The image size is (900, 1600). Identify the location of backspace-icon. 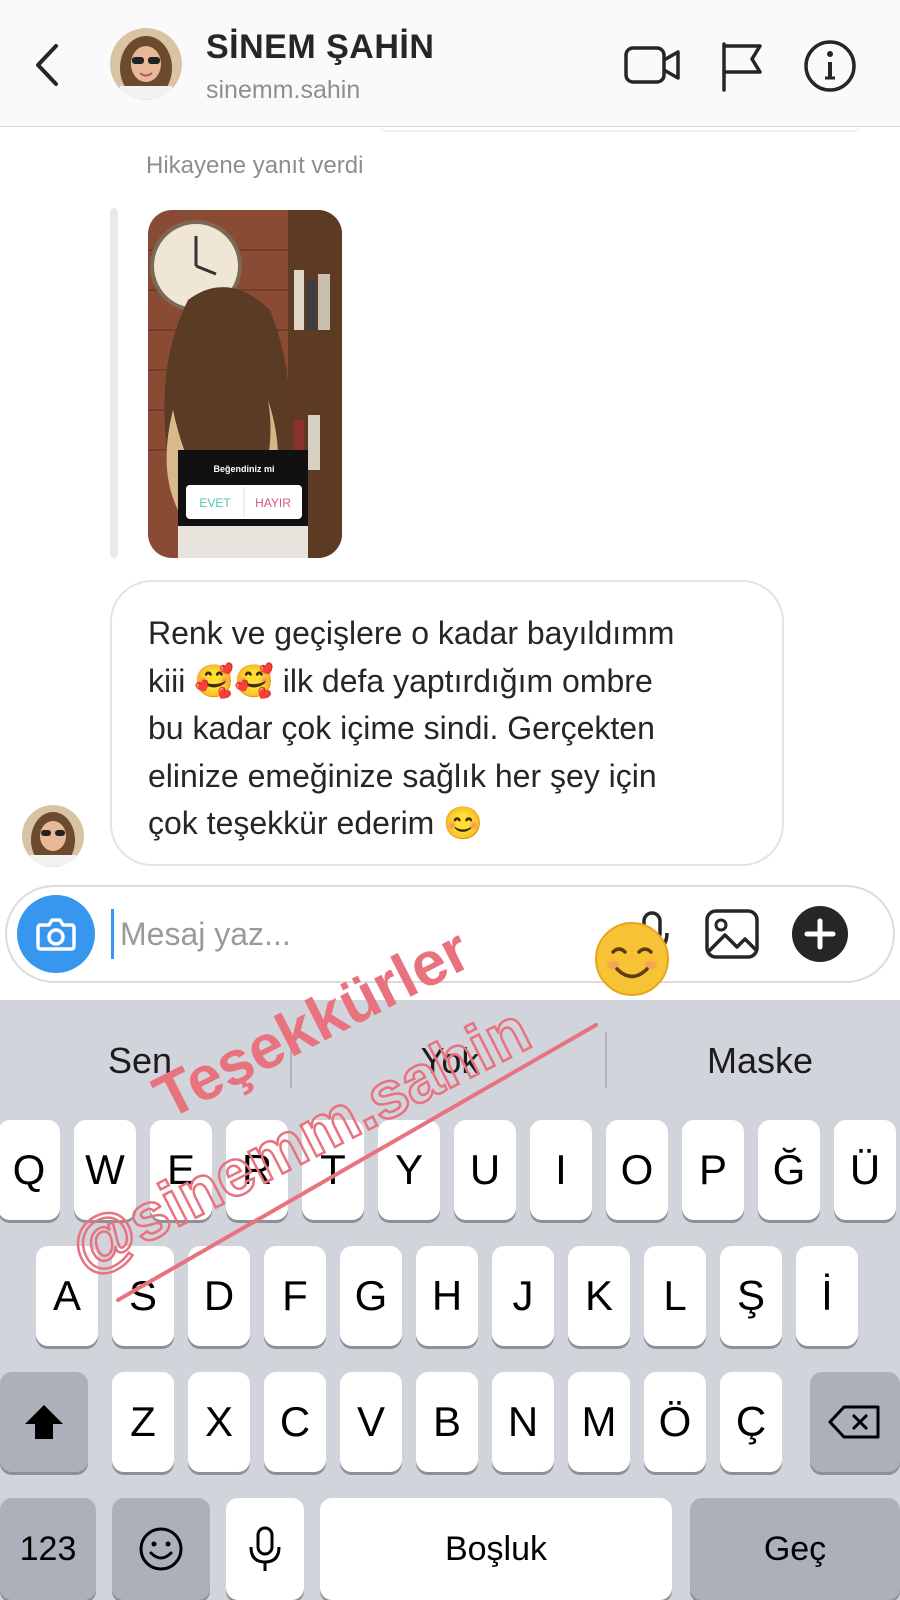
(854, 1422).